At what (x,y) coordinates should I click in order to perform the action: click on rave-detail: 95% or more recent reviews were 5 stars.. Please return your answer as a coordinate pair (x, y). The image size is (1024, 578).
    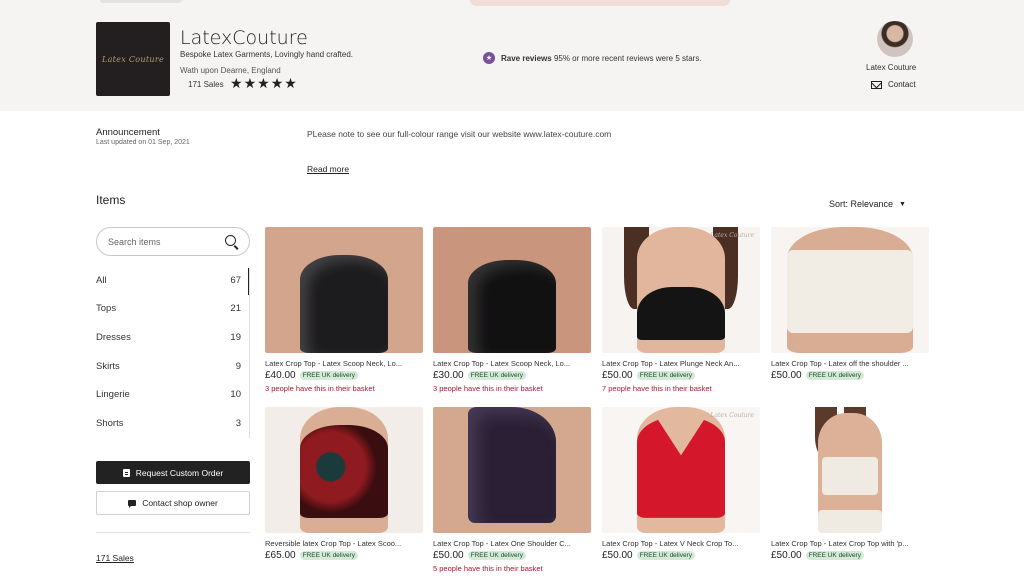
    Looking at the image, I should click on (627, 58).